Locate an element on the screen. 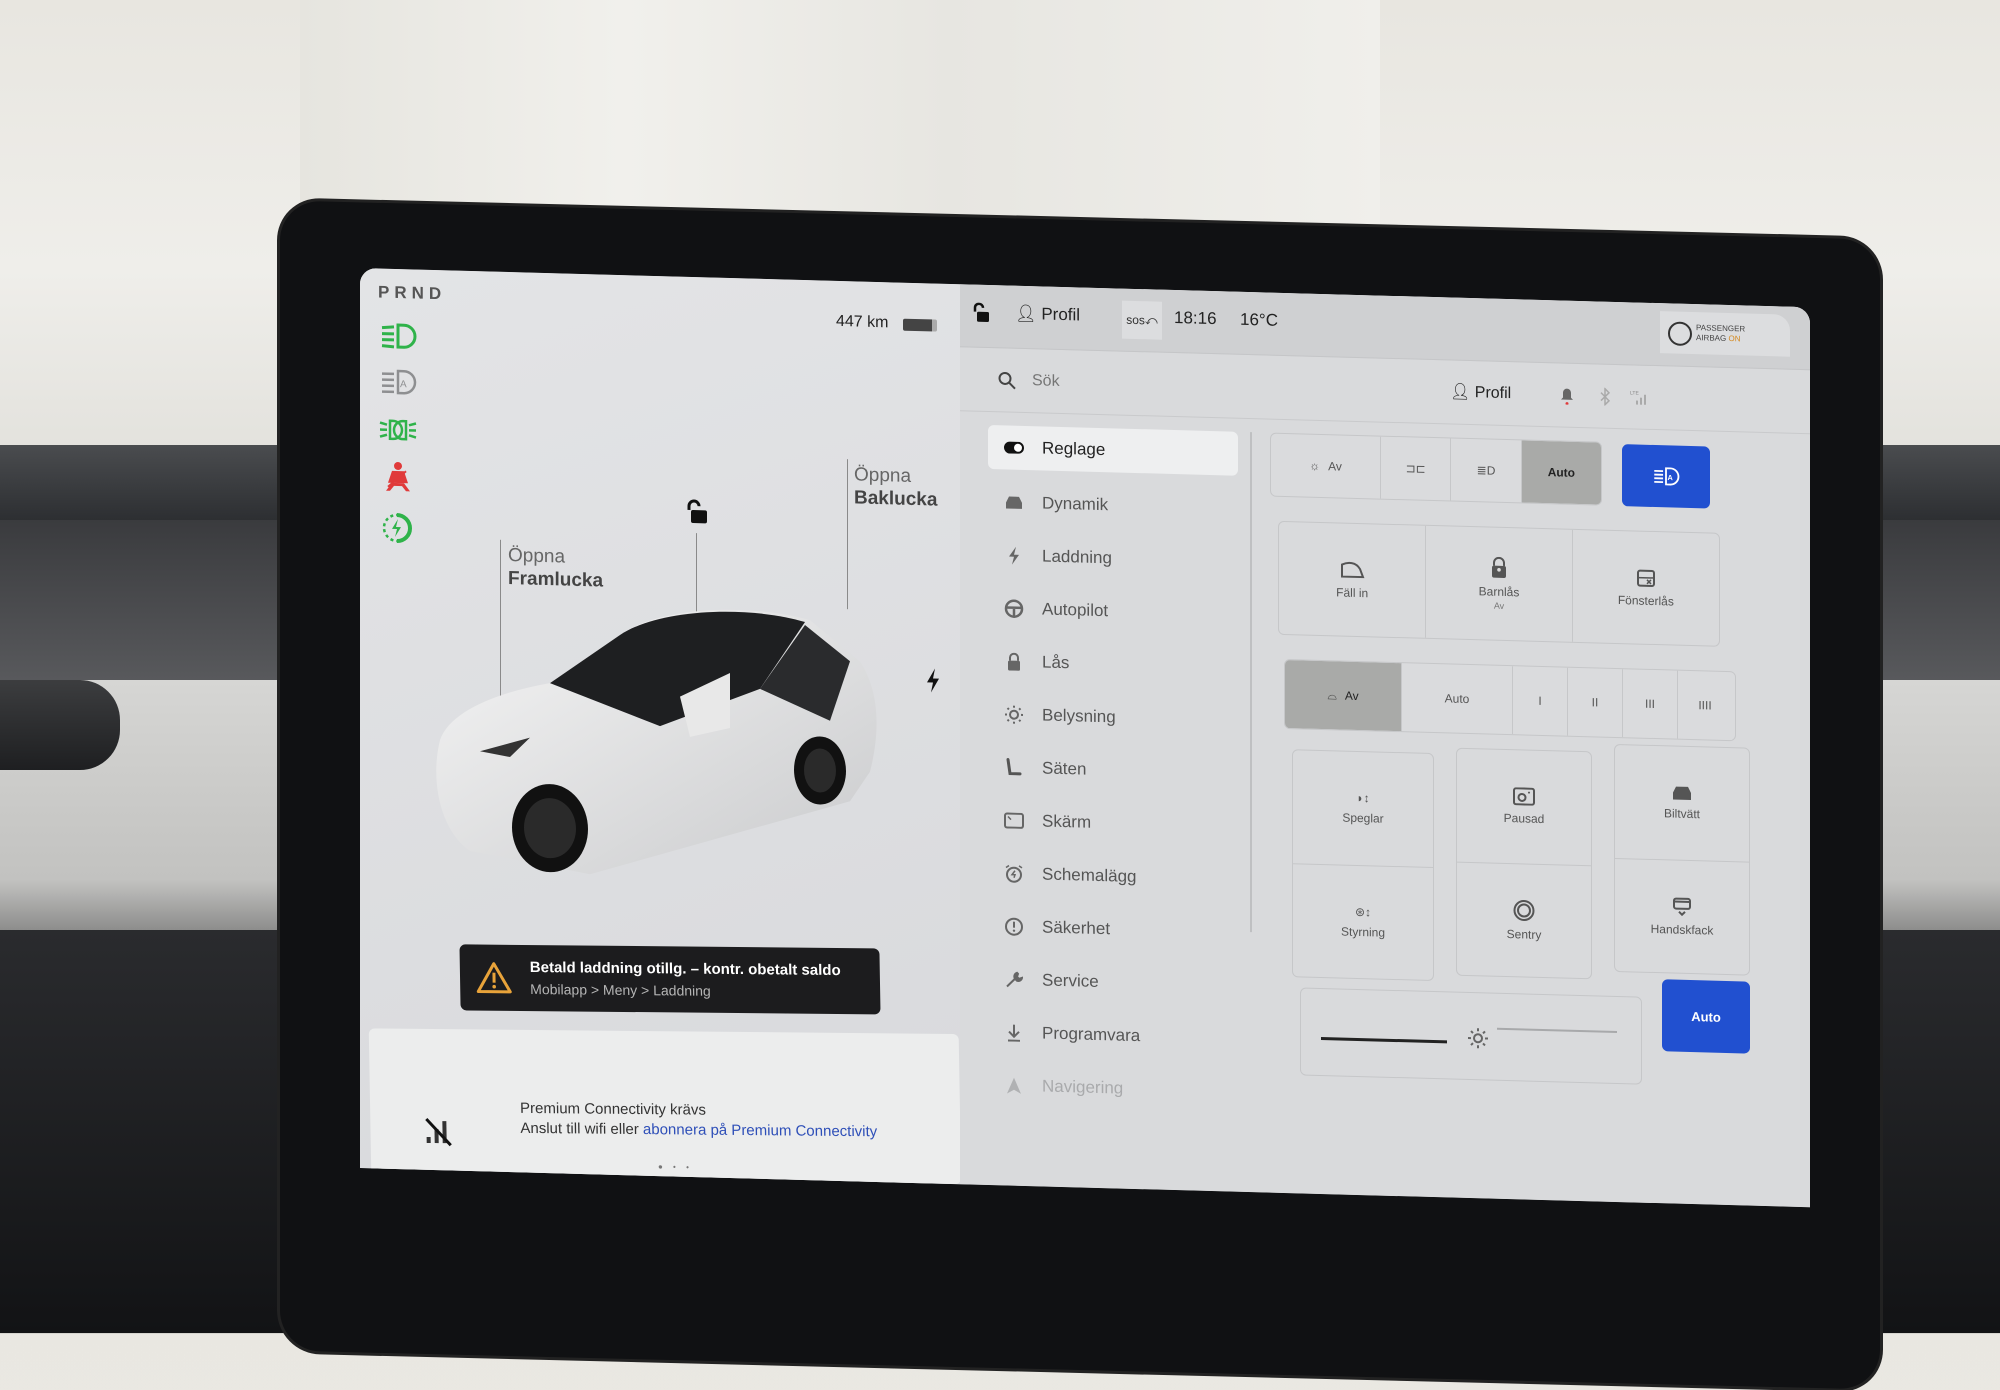 This screenshot has width=2000, height=1390. menu-item-schemalagg: Schemalägg is located at coordinates (1113, 876).